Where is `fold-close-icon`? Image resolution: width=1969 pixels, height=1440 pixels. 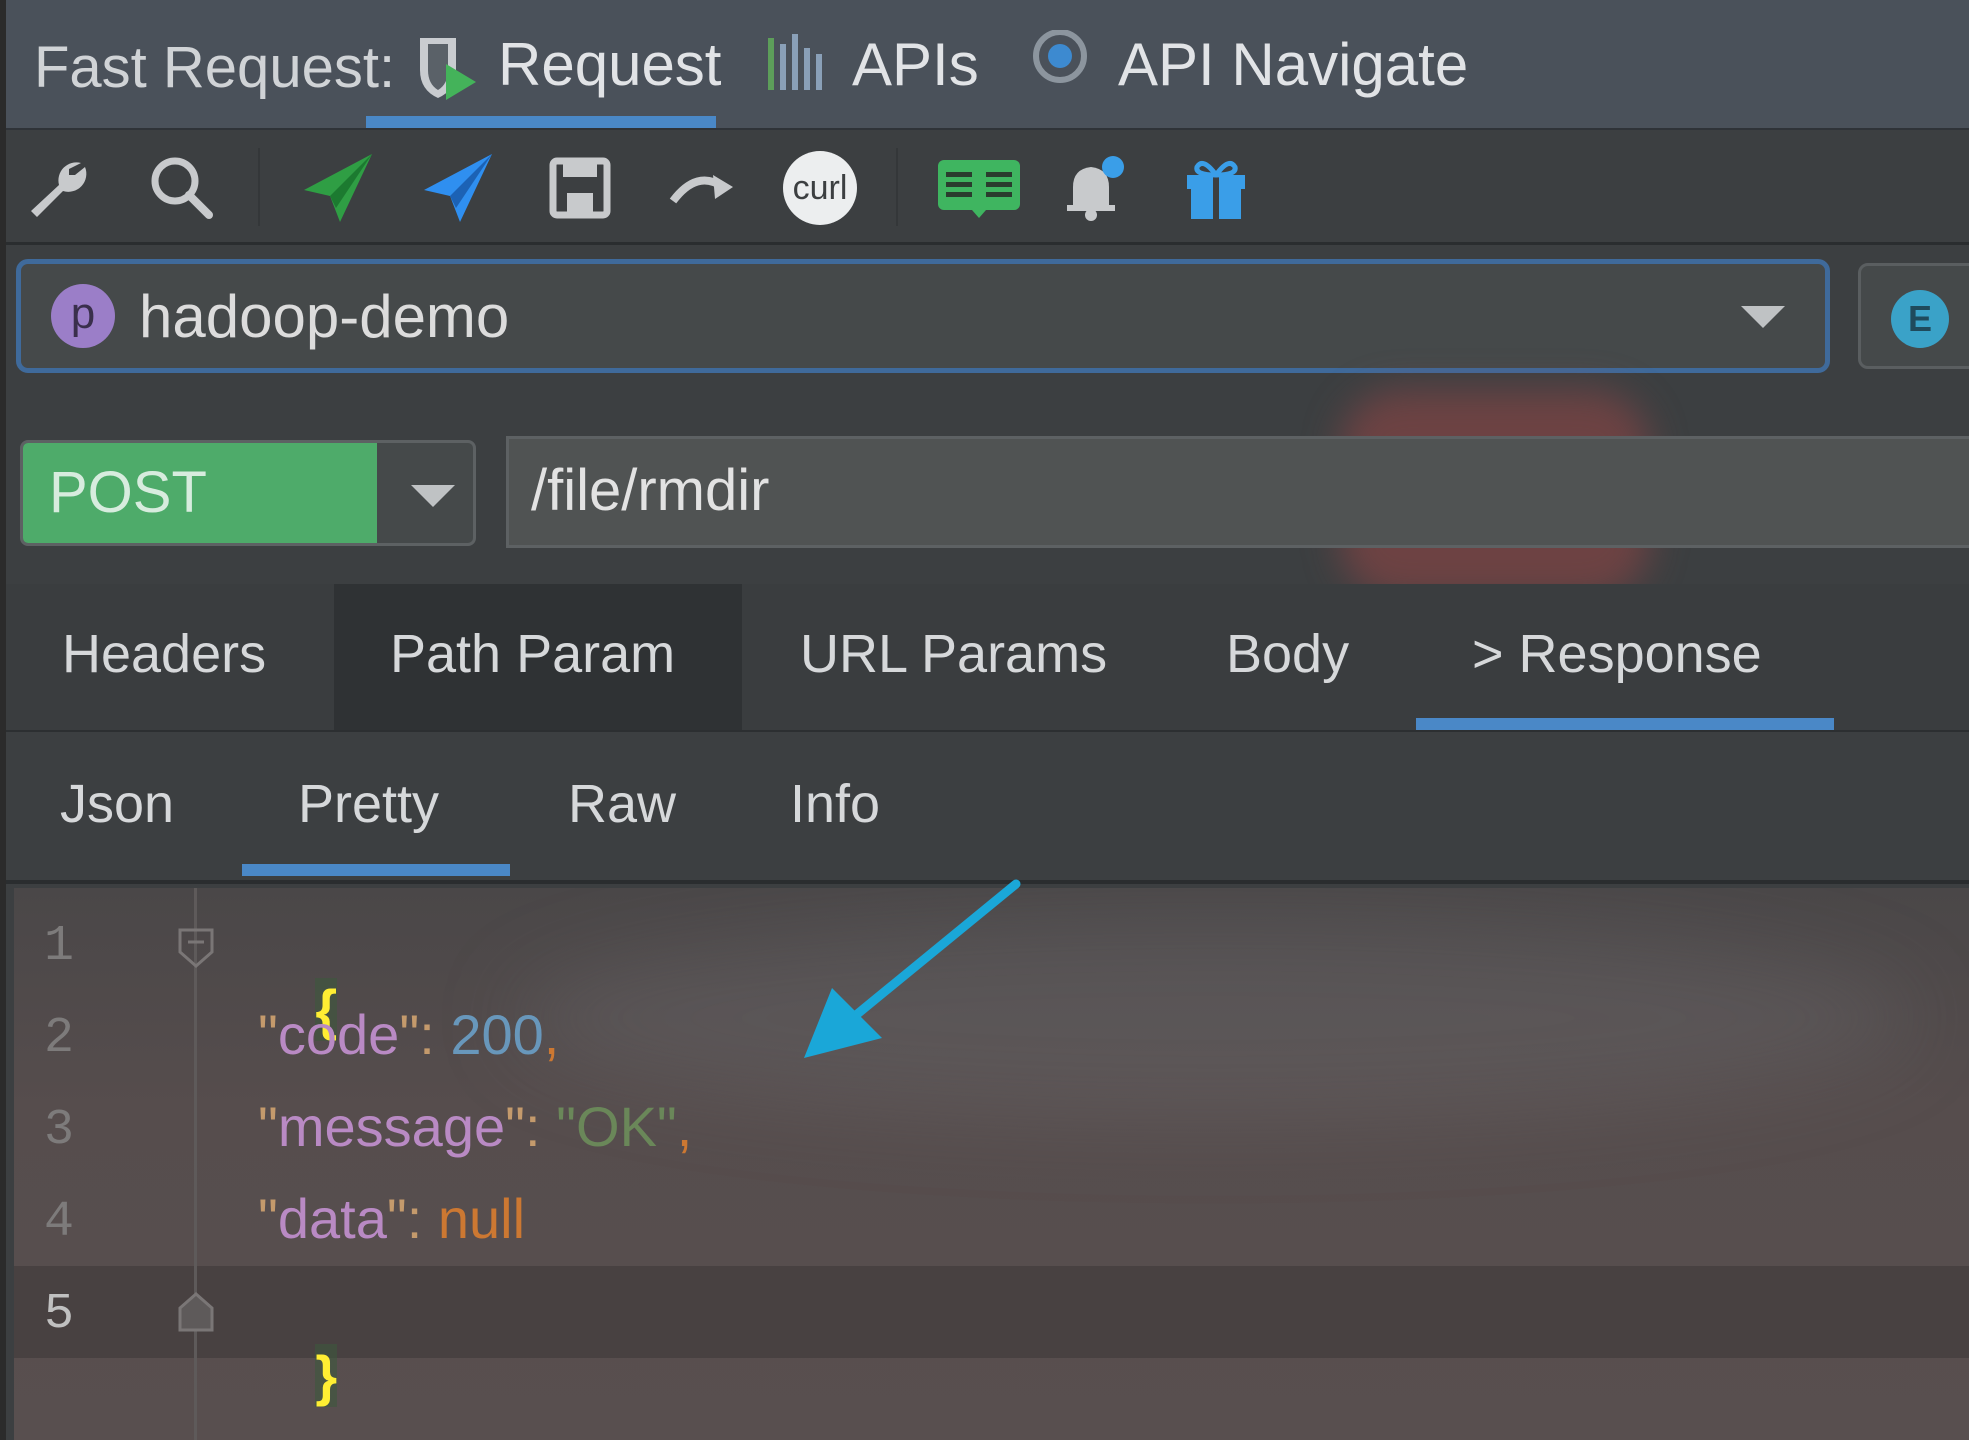
fold-close-icon is located at coordinates (196, 1312).